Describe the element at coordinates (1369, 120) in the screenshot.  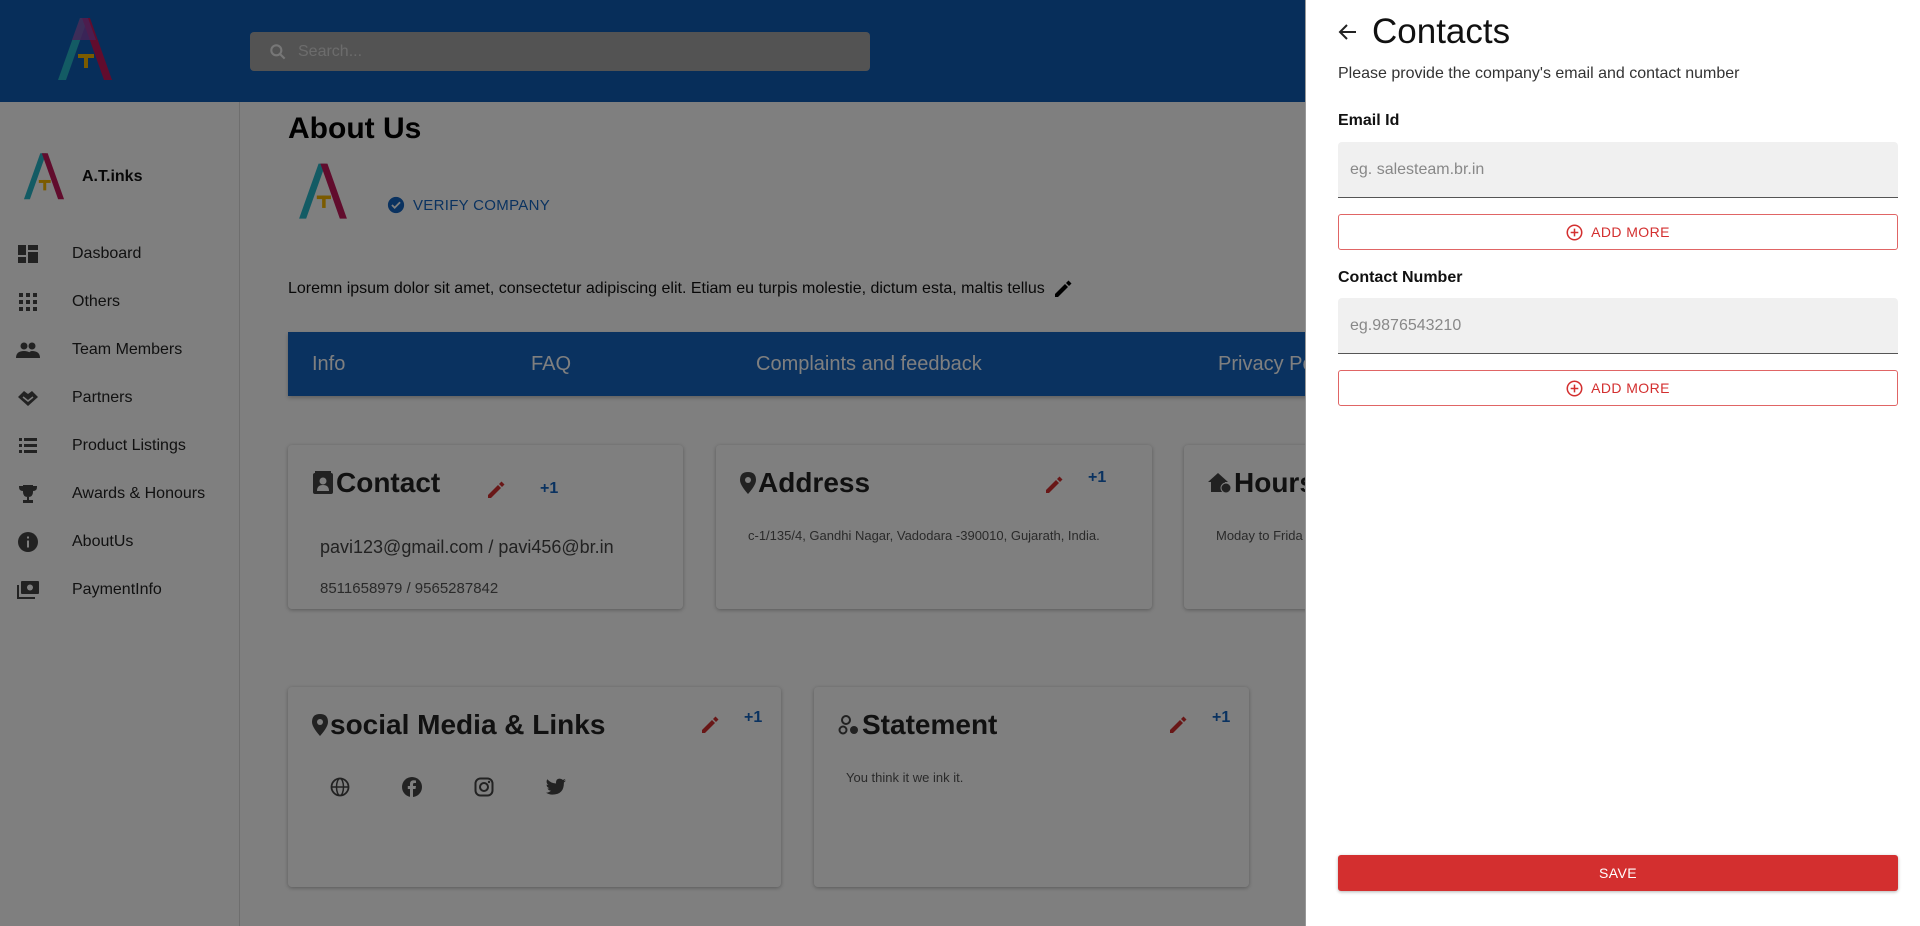
I see `email-label: Email Id` at that location.